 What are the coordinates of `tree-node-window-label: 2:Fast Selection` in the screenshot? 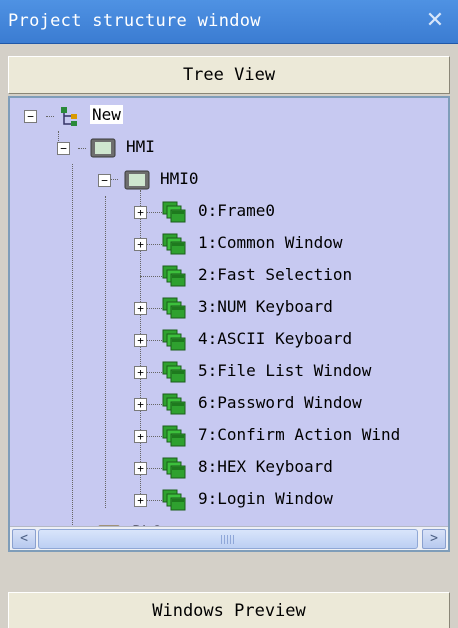 It's located at (275, 274).